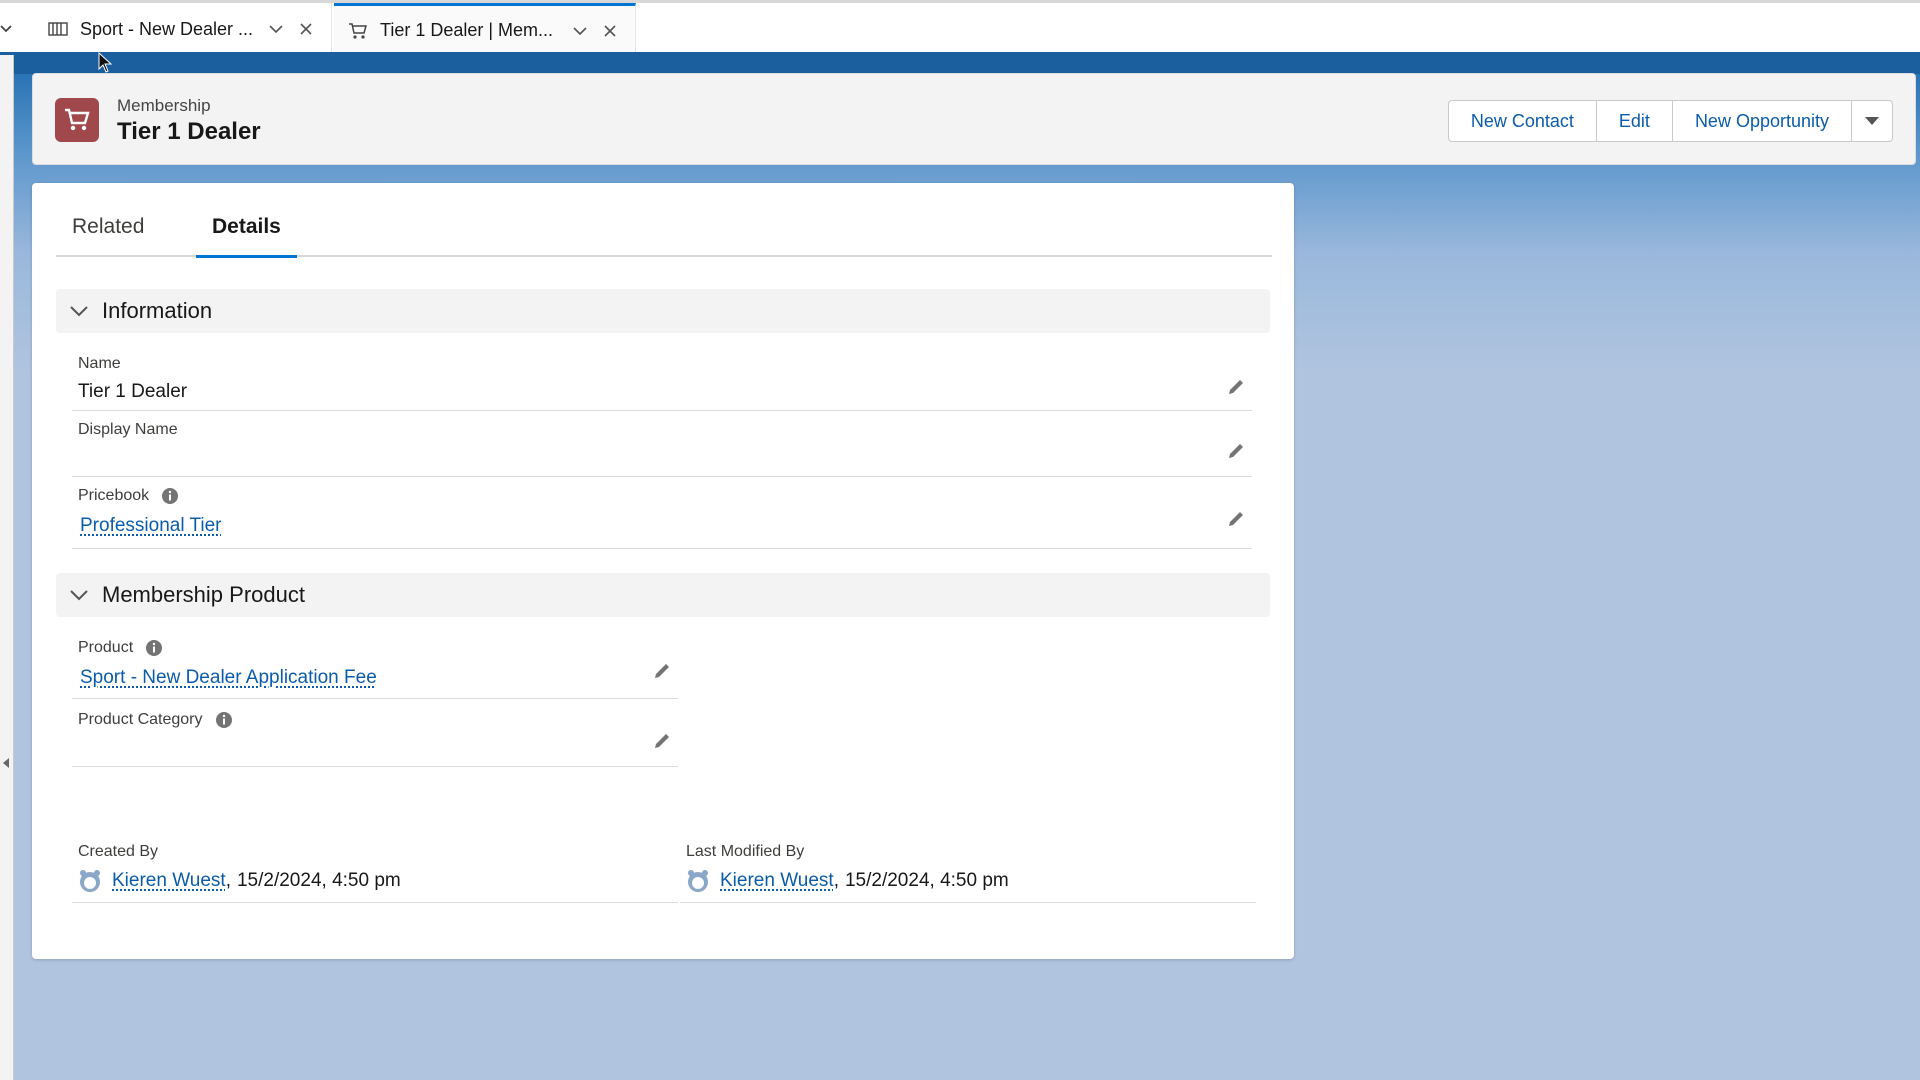 The width and height of the screenshot is (1920, 1080). I want to click on modified-date: 15/2/2024, 4:50 pm, so click(926, 880).